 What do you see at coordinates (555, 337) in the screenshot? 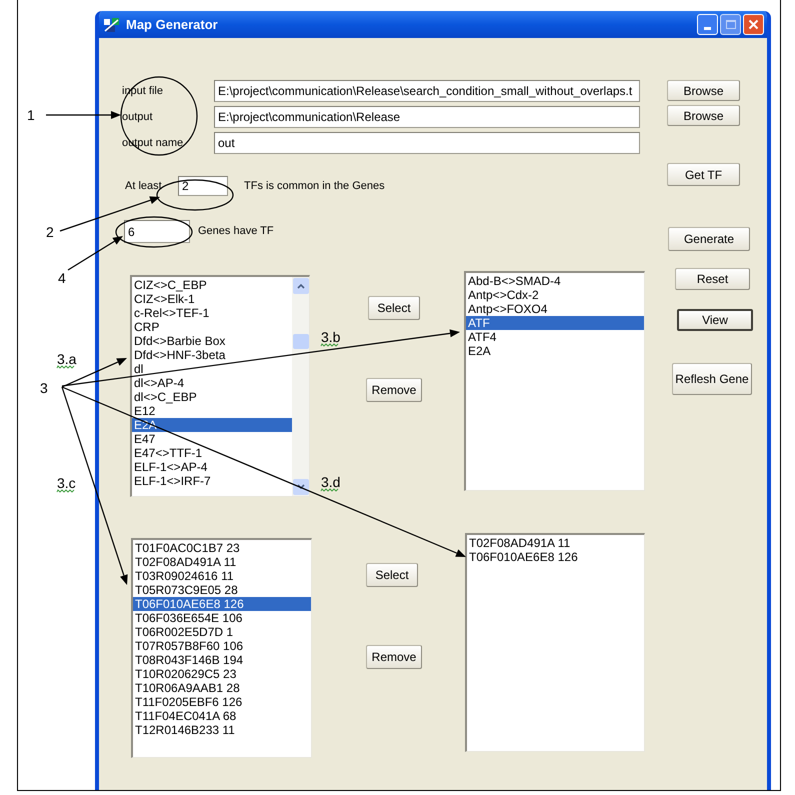
I see `list-item: ATF4` at bounding box center [555, 337].